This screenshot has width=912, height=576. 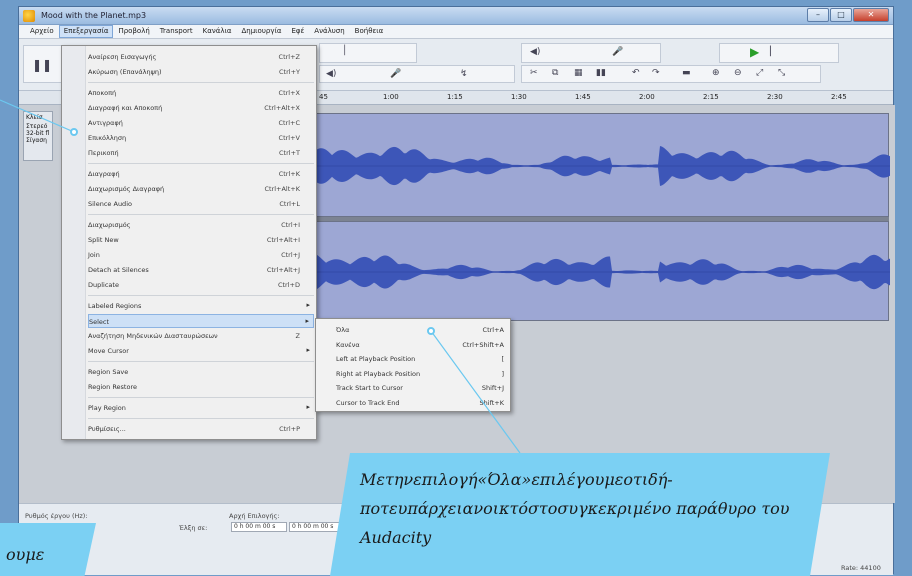 What do you see at coordinates (431, 331) in the screenshot?
I see `annotation-dot-main` at bounding box center [431, 331].